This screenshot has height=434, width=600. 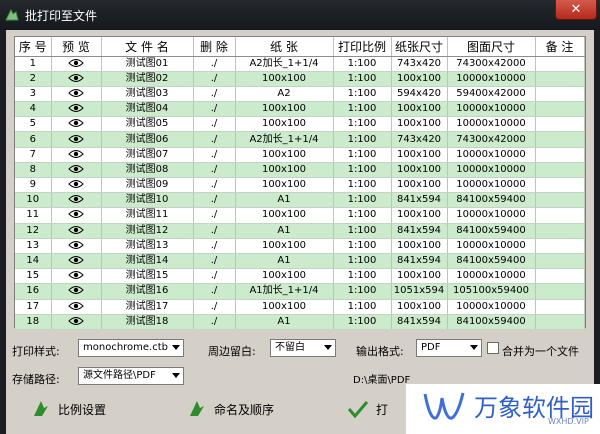 What do you see at coordinates (284, 291) in the screenshot?
I see `paper: A1加长_1+1/4` at bounding box center [284, 291].